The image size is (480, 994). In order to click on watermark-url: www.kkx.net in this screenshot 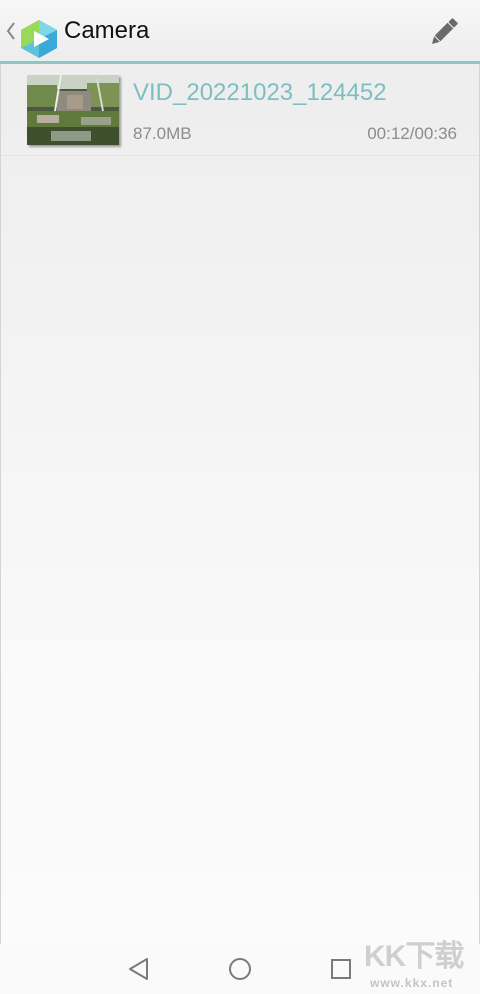, I will do `click(412, 983)`.